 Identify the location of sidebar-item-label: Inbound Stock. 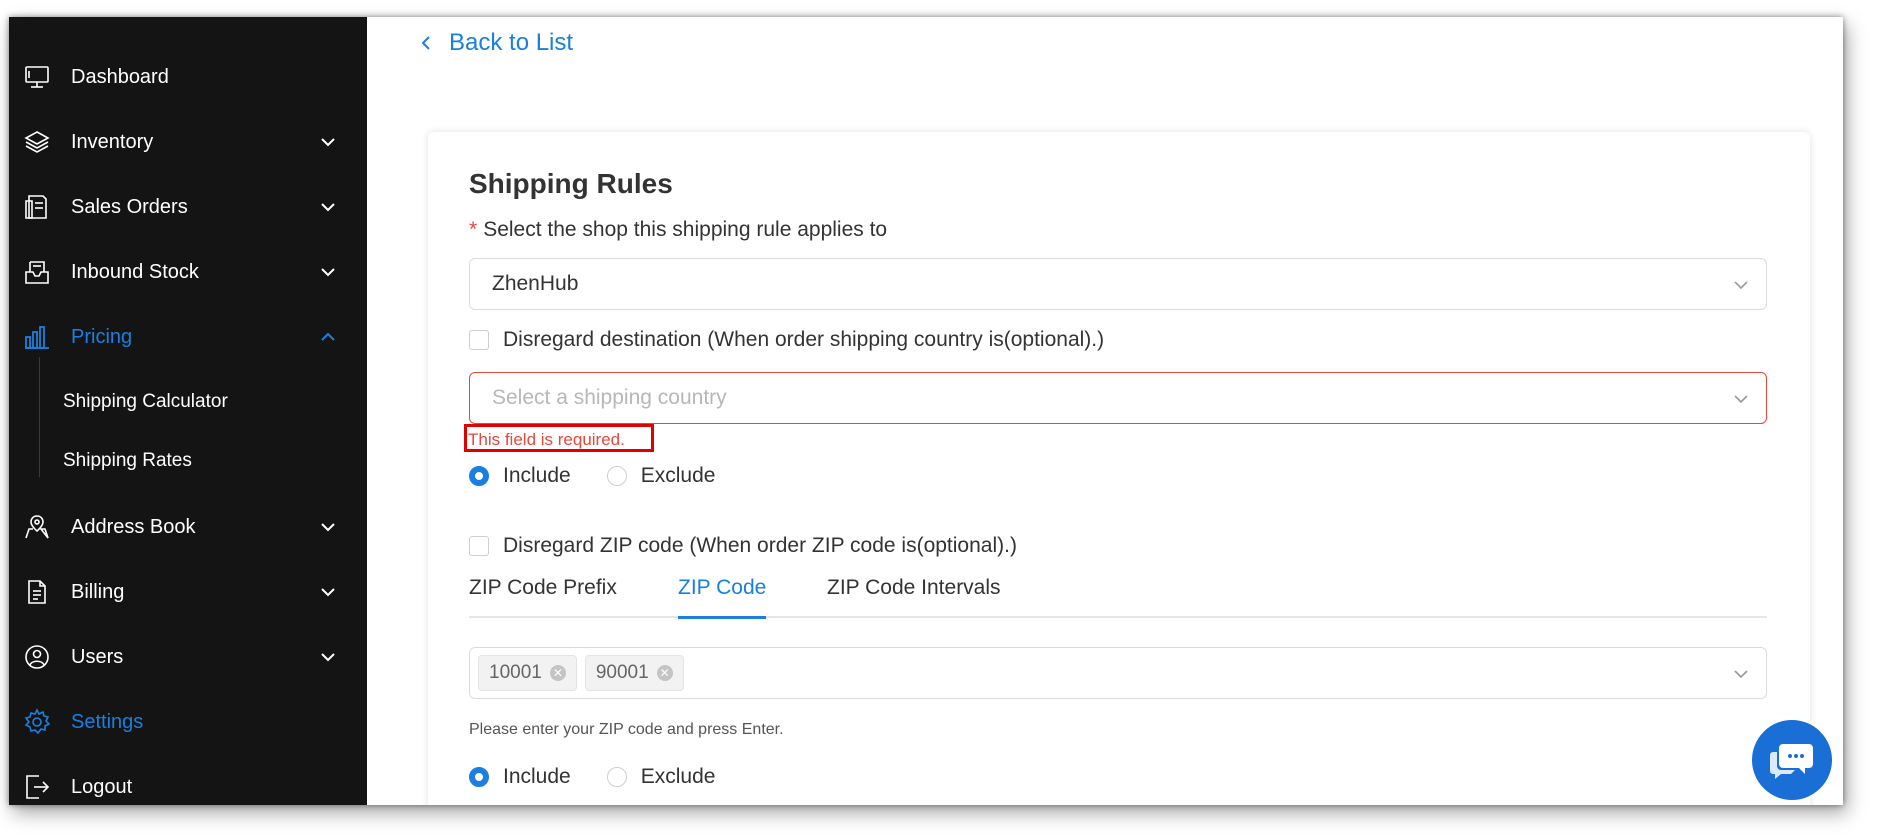
(135, 271).